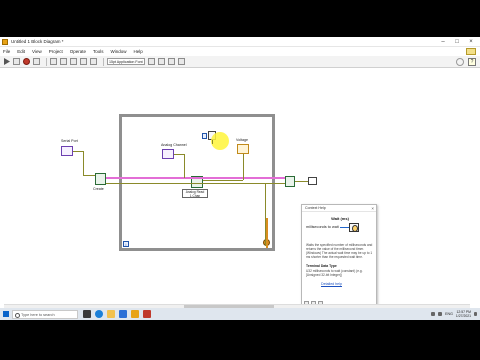 This screenshot has width=480, height=360. I want to click on error-out-wire, so click(301, 181).